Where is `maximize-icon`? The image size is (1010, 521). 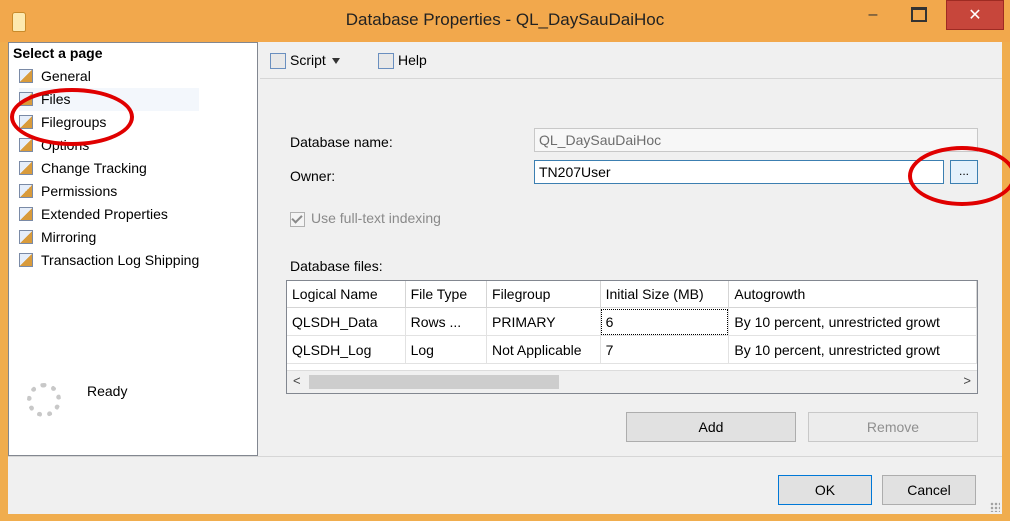
maximize-icon is located at coordinates (919, 15).